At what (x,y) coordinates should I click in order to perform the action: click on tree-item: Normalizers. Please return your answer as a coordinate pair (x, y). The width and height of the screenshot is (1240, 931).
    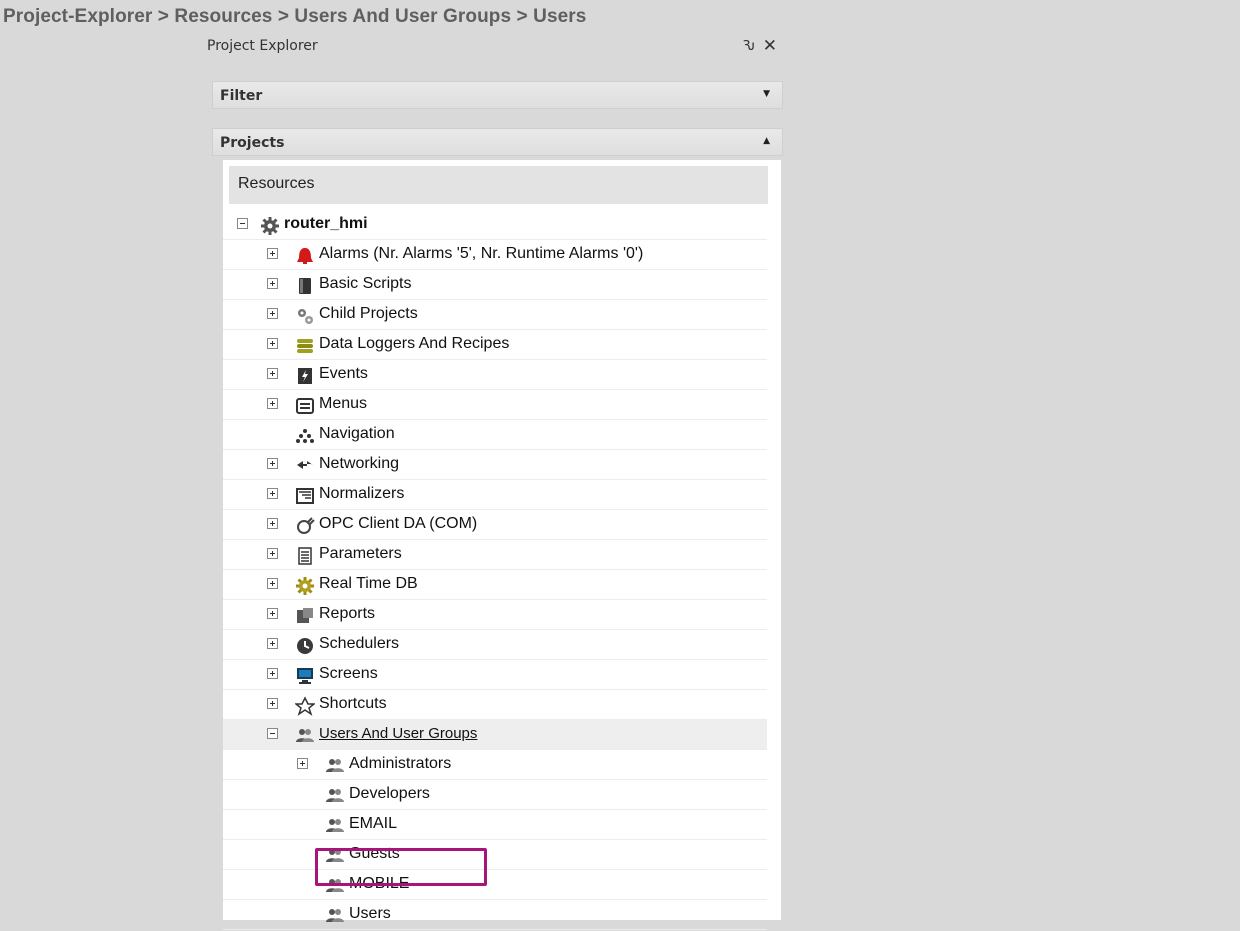
    Looking at the image, I should click on (495, 495).